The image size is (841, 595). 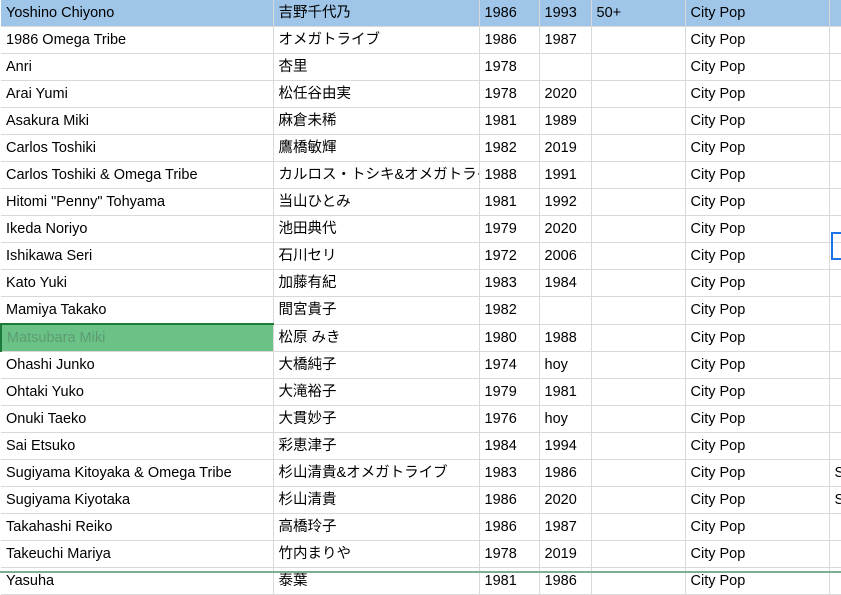 What do you see at coordinates (376, 446) in the screenshot?
I see `cell-name_jp: 彩恵津子` at bounding box center [376, 446].